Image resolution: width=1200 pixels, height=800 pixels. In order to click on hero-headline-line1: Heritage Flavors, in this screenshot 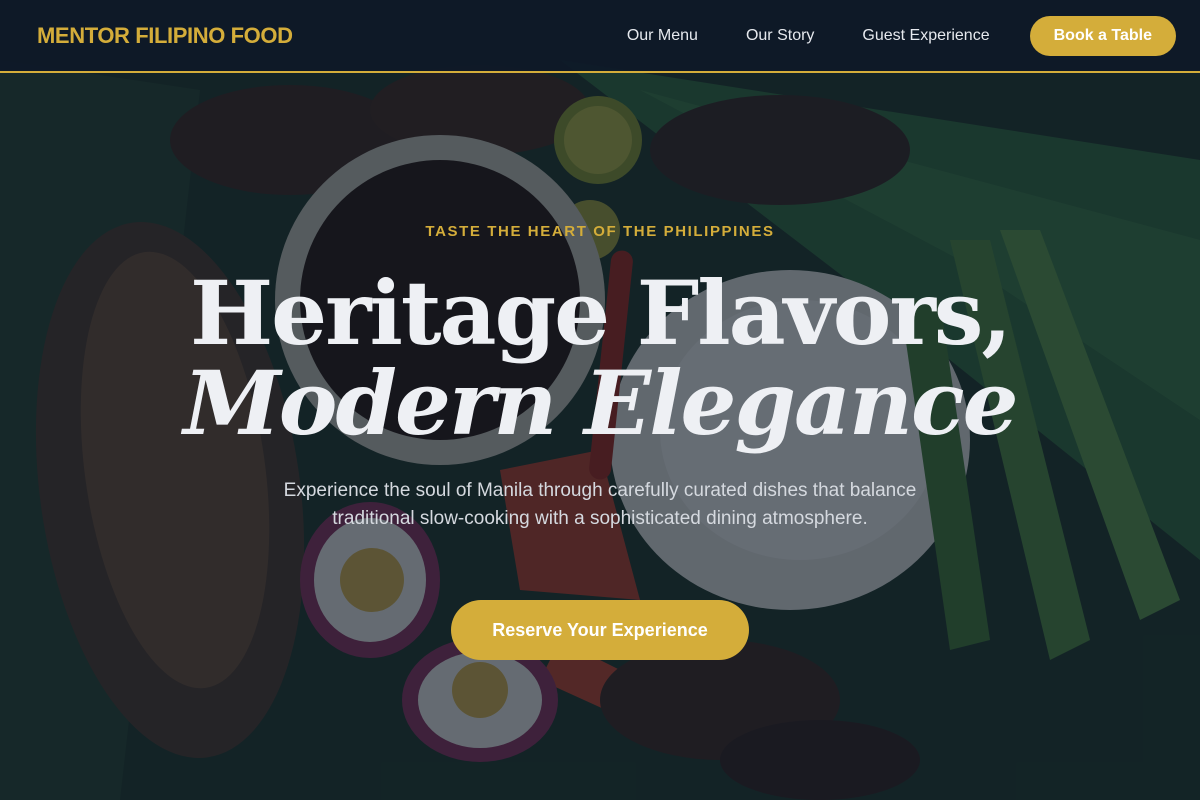, I will do `click(600, 313)`.